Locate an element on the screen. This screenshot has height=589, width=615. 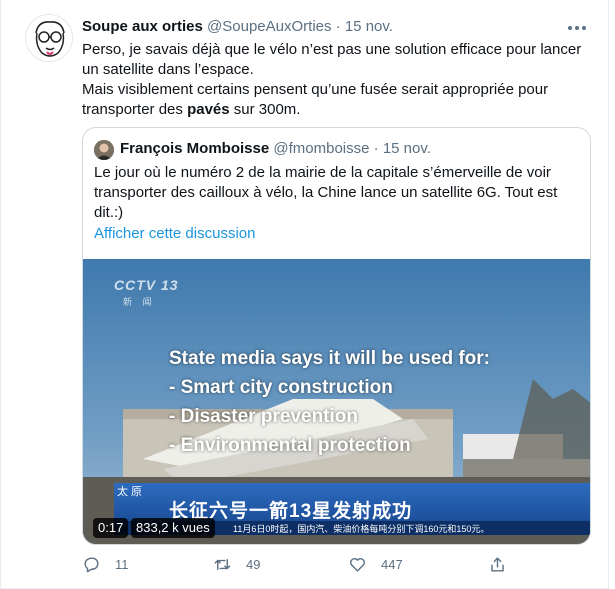
video-views: 833,2 k vues is located at coordinates (173, 528).